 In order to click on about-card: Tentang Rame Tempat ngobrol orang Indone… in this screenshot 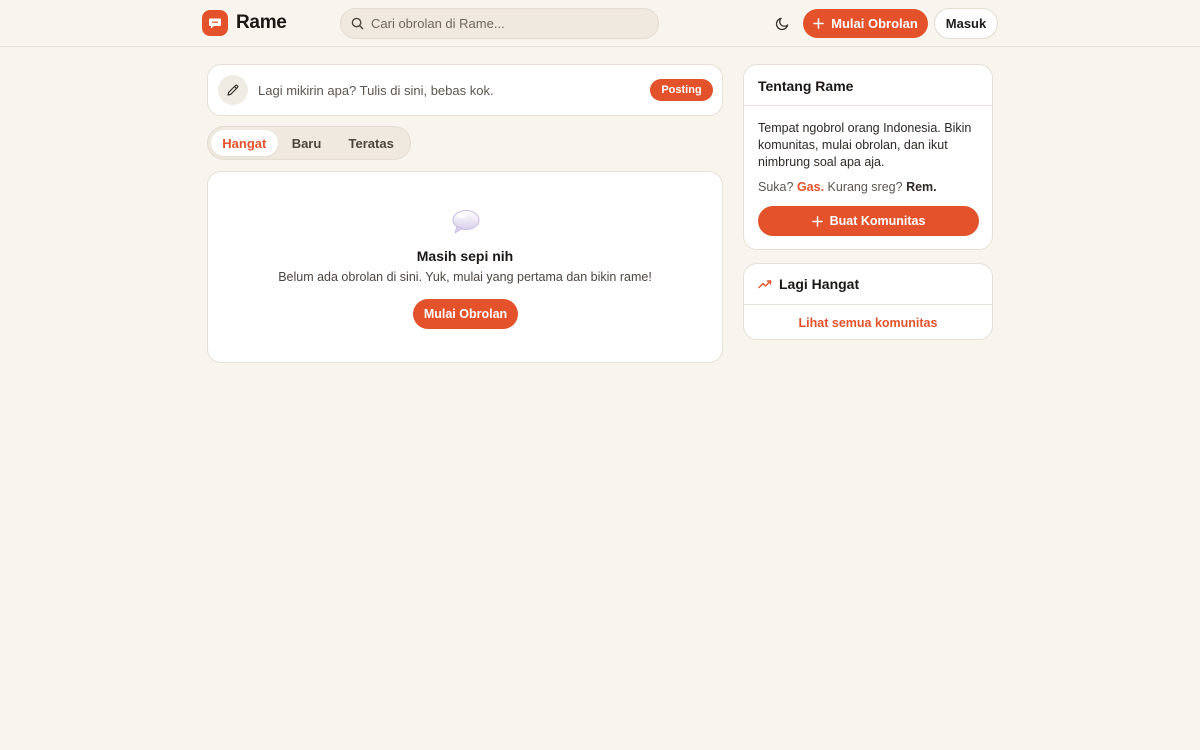, I will do `click(868, 157)`.